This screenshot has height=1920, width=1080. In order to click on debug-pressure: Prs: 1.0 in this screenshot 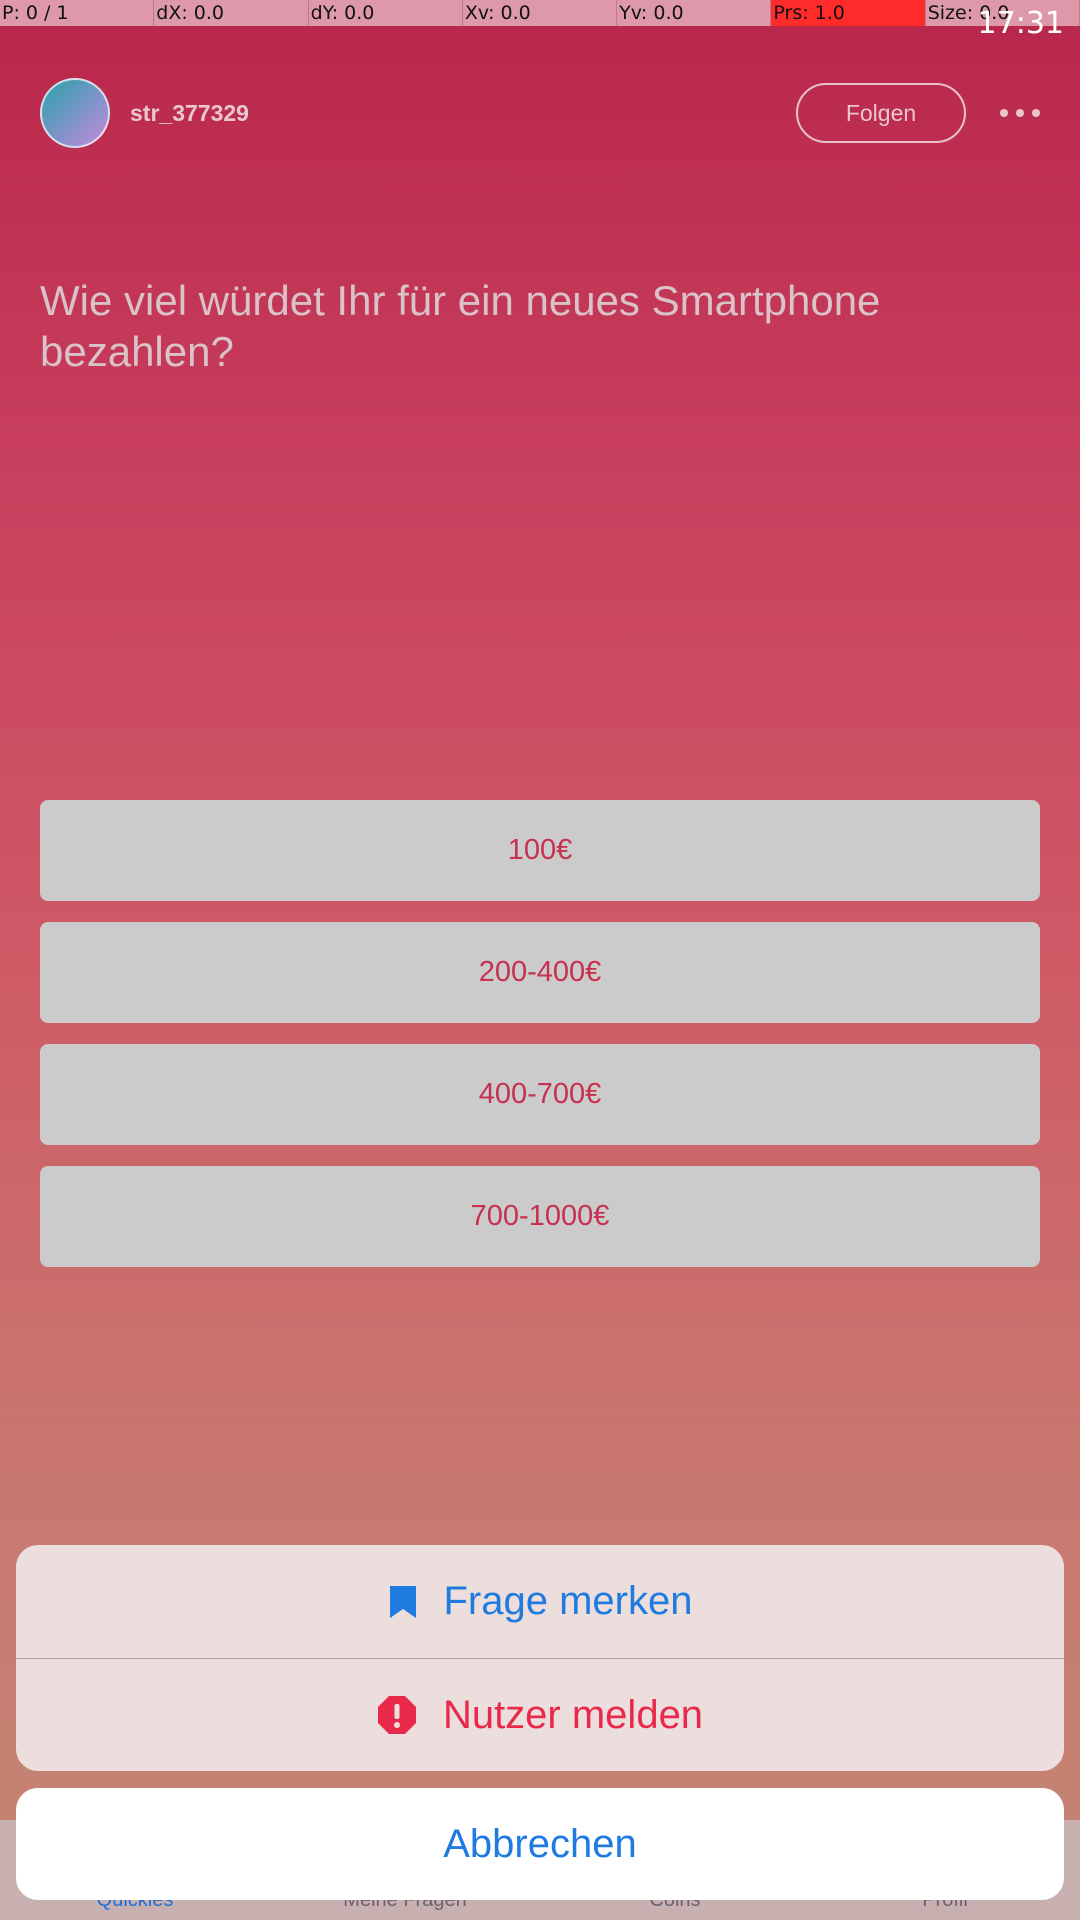, I will do `click(848, 13)`.